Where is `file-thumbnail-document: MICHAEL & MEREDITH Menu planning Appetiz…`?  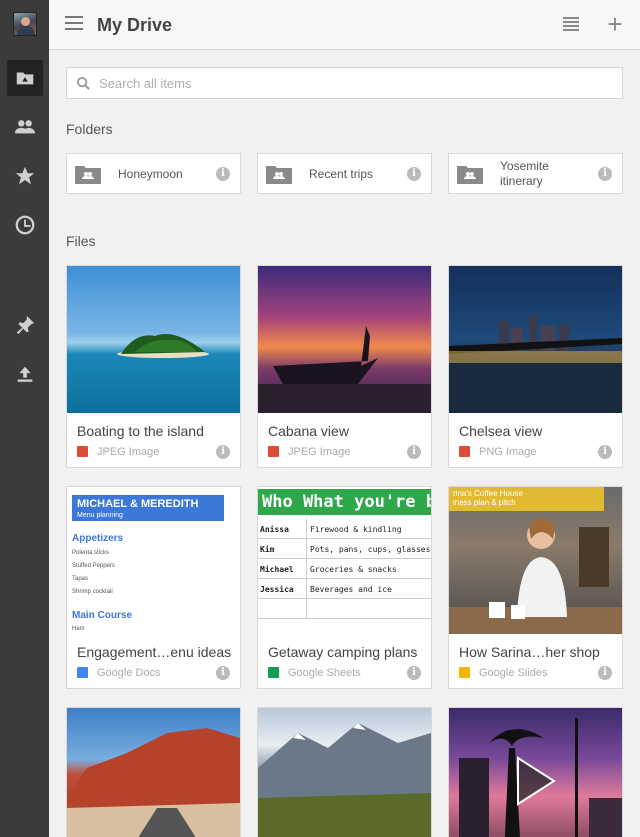 file-thumbnail-document: MICHAEL & MEREDITH Menu planning Appetiz… is located at coordinates (153, 560).